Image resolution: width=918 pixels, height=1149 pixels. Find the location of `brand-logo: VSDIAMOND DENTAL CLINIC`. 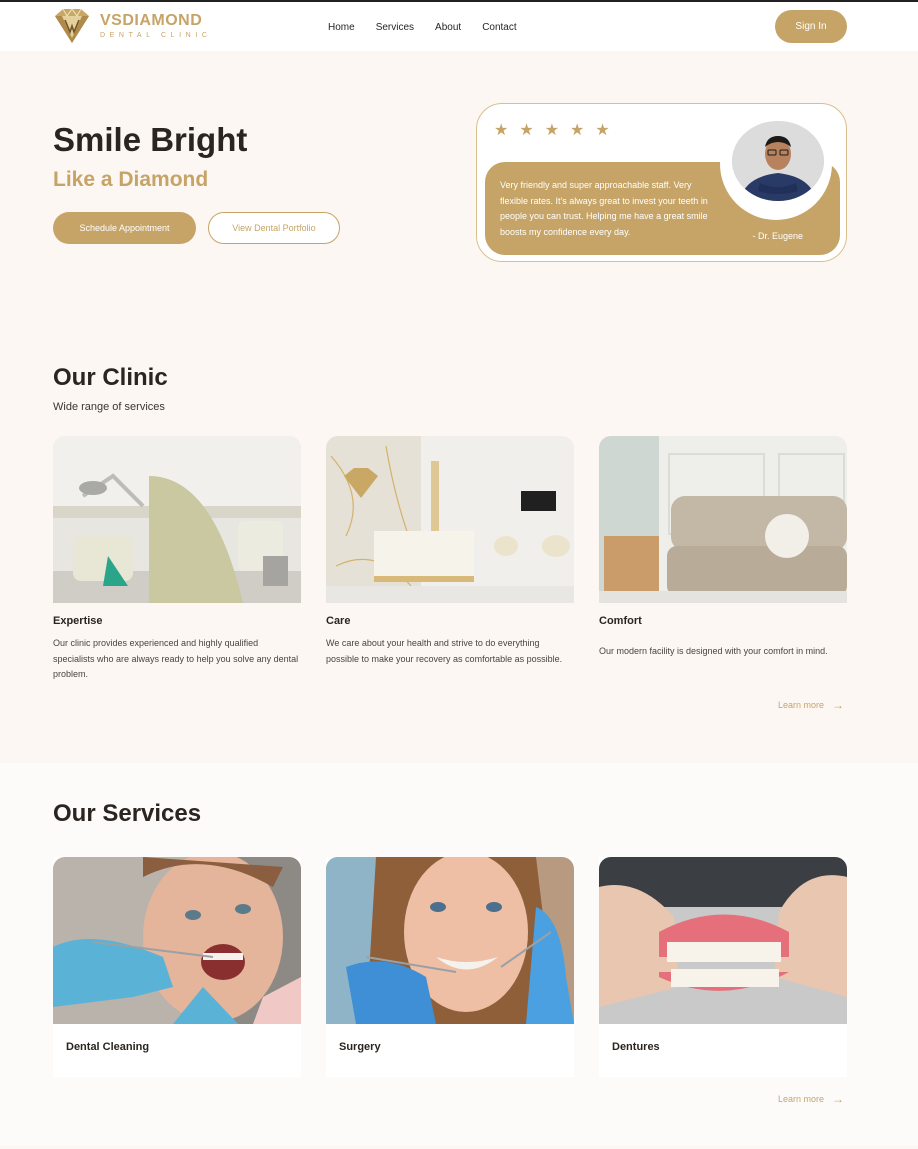

brand-logo: VSDIAMOND DENTAL CLINIC is located at coordinates (132, 26).